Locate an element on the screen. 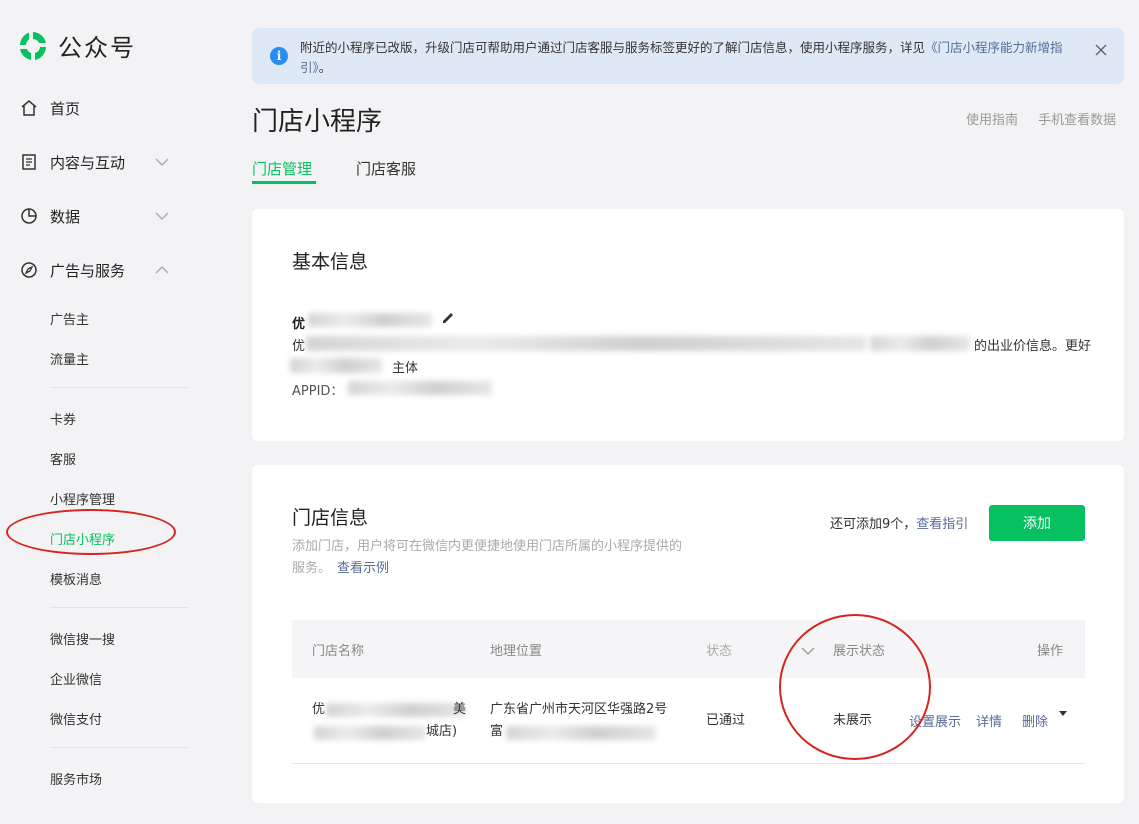 The image size is (1139, 824). sidebar-subitem-wecom: 企业微信 is located at coordinates (76, 678).